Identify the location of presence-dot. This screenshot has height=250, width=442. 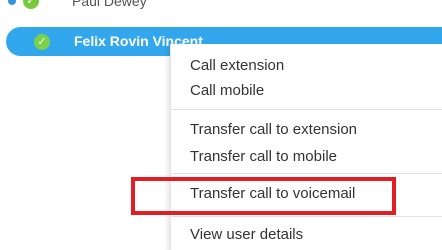
(12, 2).